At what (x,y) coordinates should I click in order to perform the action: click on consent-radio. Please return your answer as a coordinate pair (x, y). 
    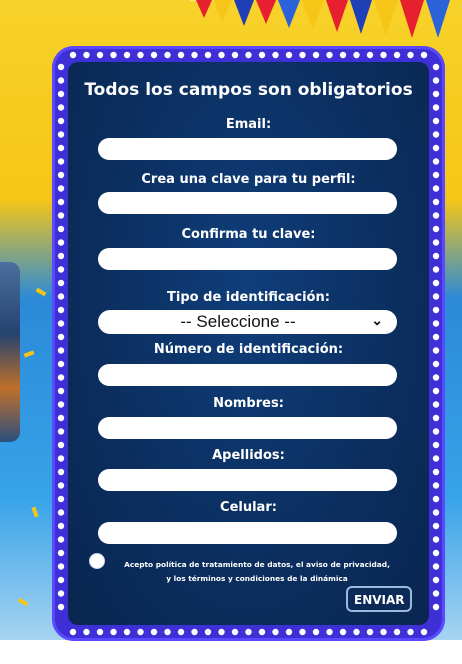
    Looking at the image, I should click on (97, 561).